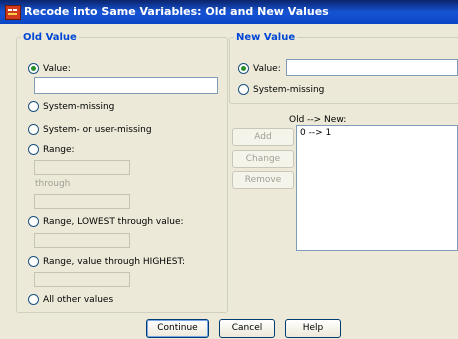 The width and height of the screenshot is (458, 339). What do you see at coordinates (267, 68) in the screenshot?
I see `new-value-label: Value:` at bounding box center [267, 68].